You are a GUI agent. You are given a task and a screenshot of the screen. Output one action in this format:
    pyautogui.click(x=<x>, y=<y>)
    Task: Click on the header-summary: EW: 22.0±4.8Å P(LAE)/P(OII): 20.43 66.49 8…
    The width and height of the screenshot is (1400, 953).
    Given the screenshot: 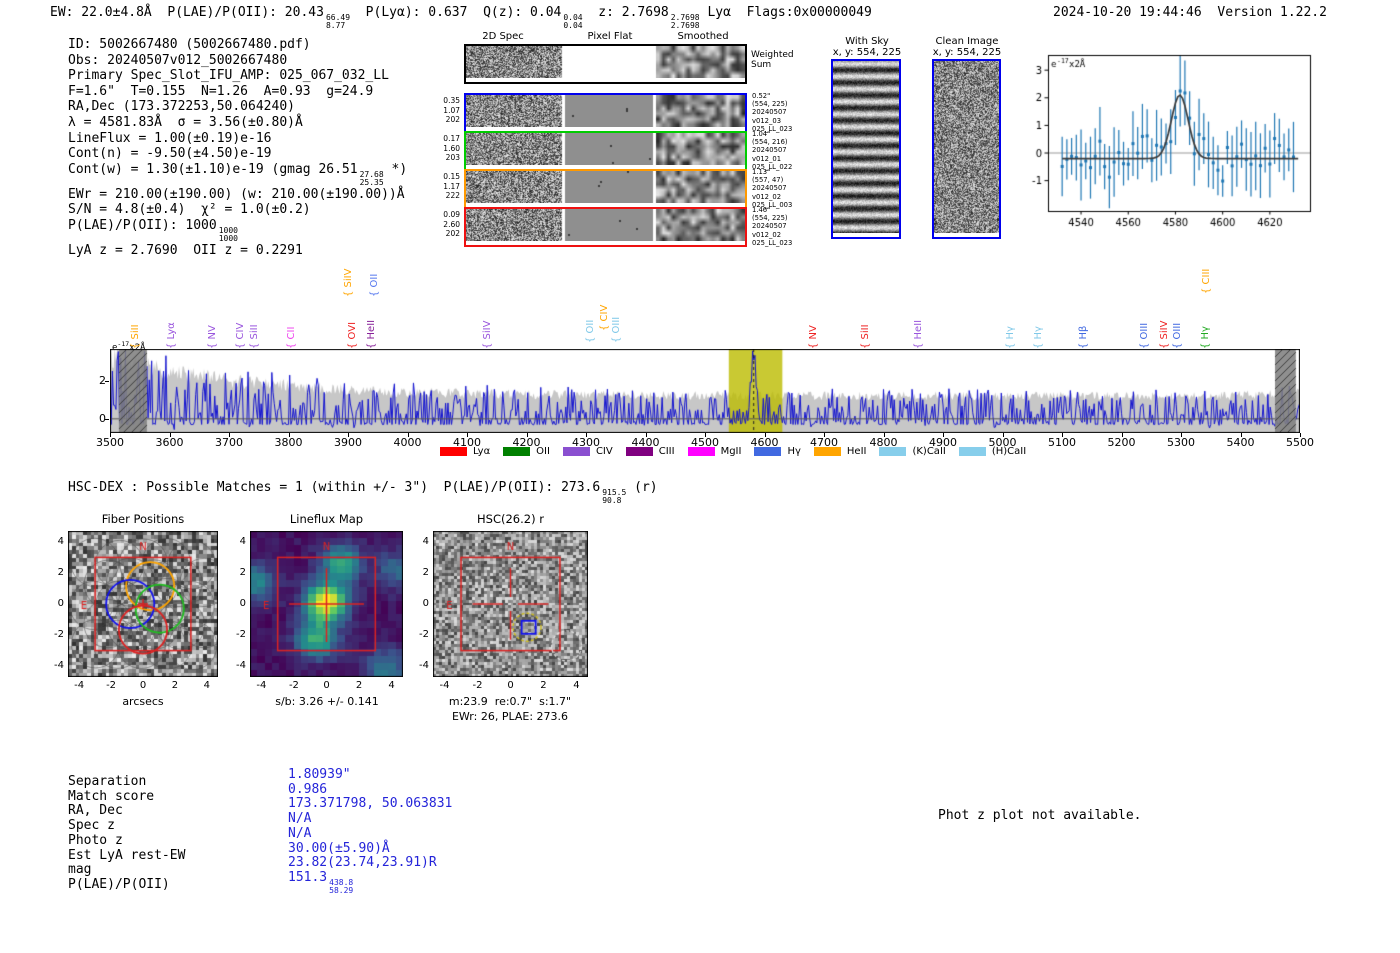 What is the action you would take?
    pyautogui.click(x=461, y=17)
    